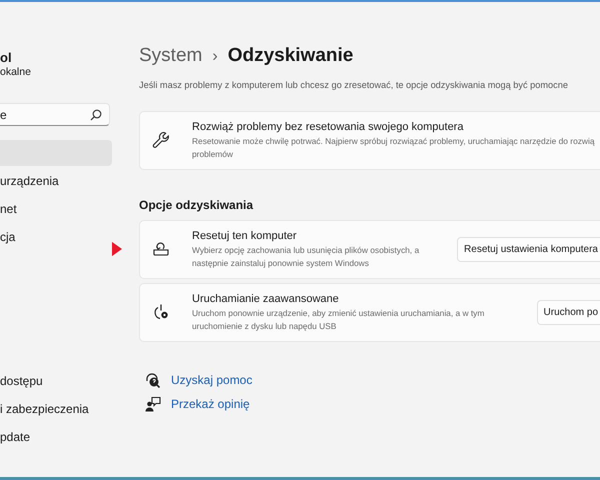  Describe the element at coordinates (306, 257) in the screenshot. I see `card-description: Wybierz opcję zachowania lub usunięcia plików osobistych, a następnie zainstaluj ponownie system Windows` at that location.